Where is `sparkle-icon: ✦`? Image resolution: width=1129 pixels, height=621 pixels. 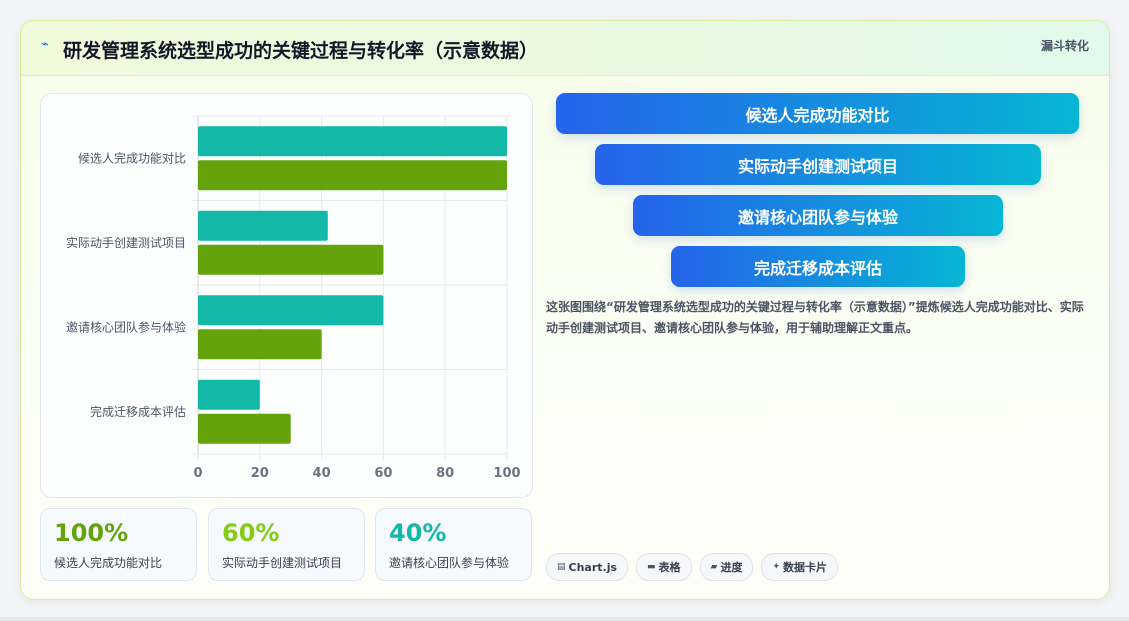
sparkle-icon: ✦ is located at coordinates (776, 567).